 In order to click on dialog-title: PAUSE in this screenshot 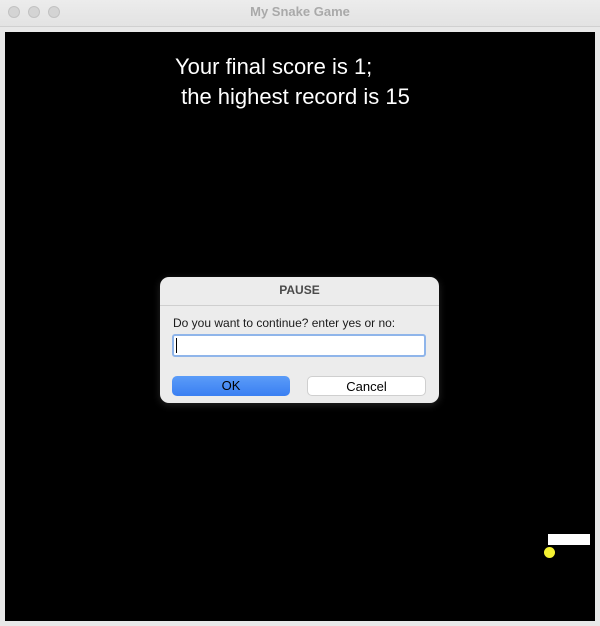, I will do `click(299, 291)`.